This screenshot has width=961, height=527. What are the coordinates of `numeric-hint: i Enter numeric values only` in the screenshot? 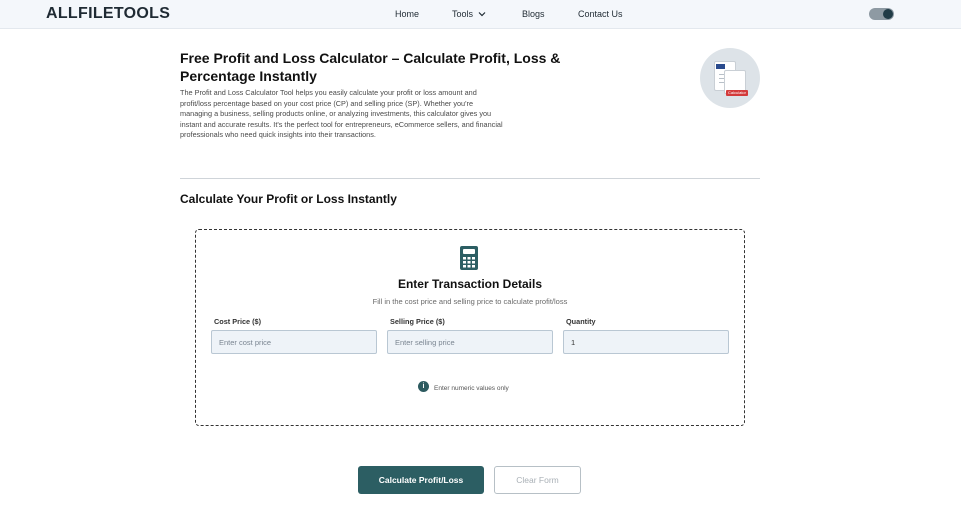 It's located at (463, 386).